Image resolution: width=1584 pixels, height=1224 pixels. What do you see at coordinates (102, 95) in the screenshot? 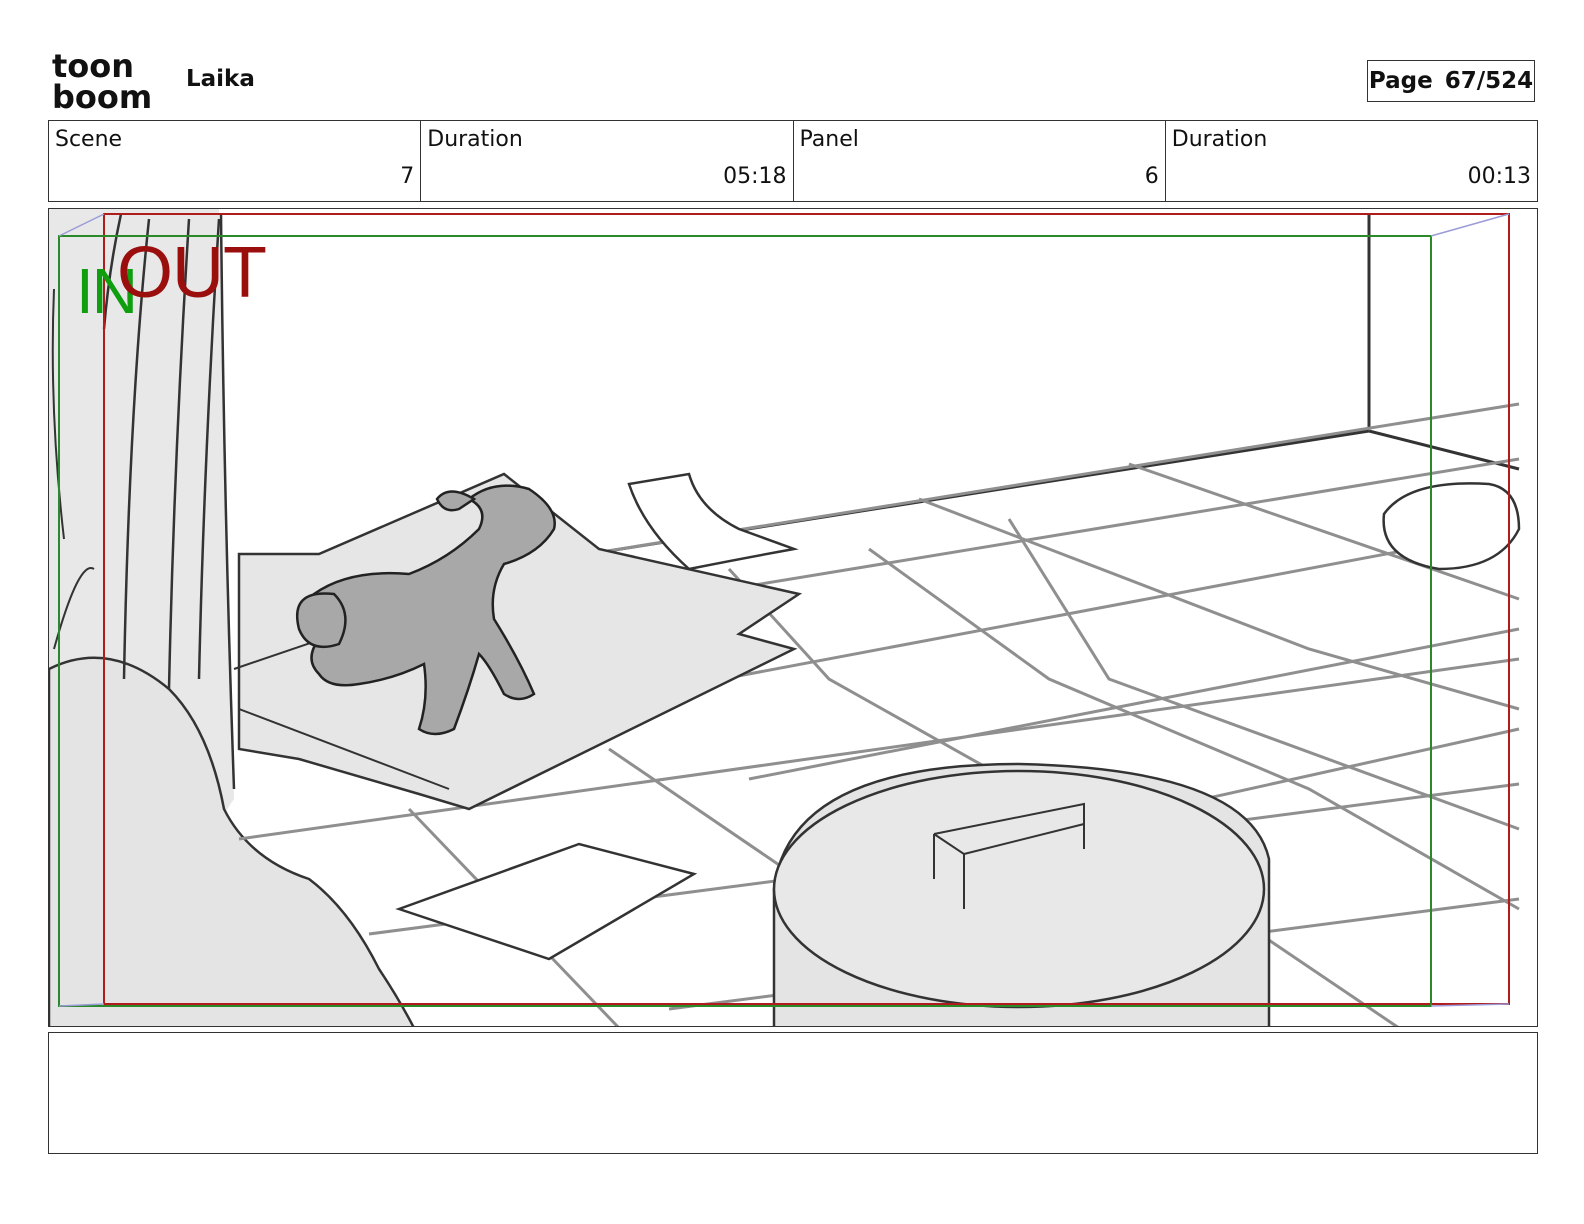
I see `logo-text-bottom: boom` at bounding box center [102, 95].